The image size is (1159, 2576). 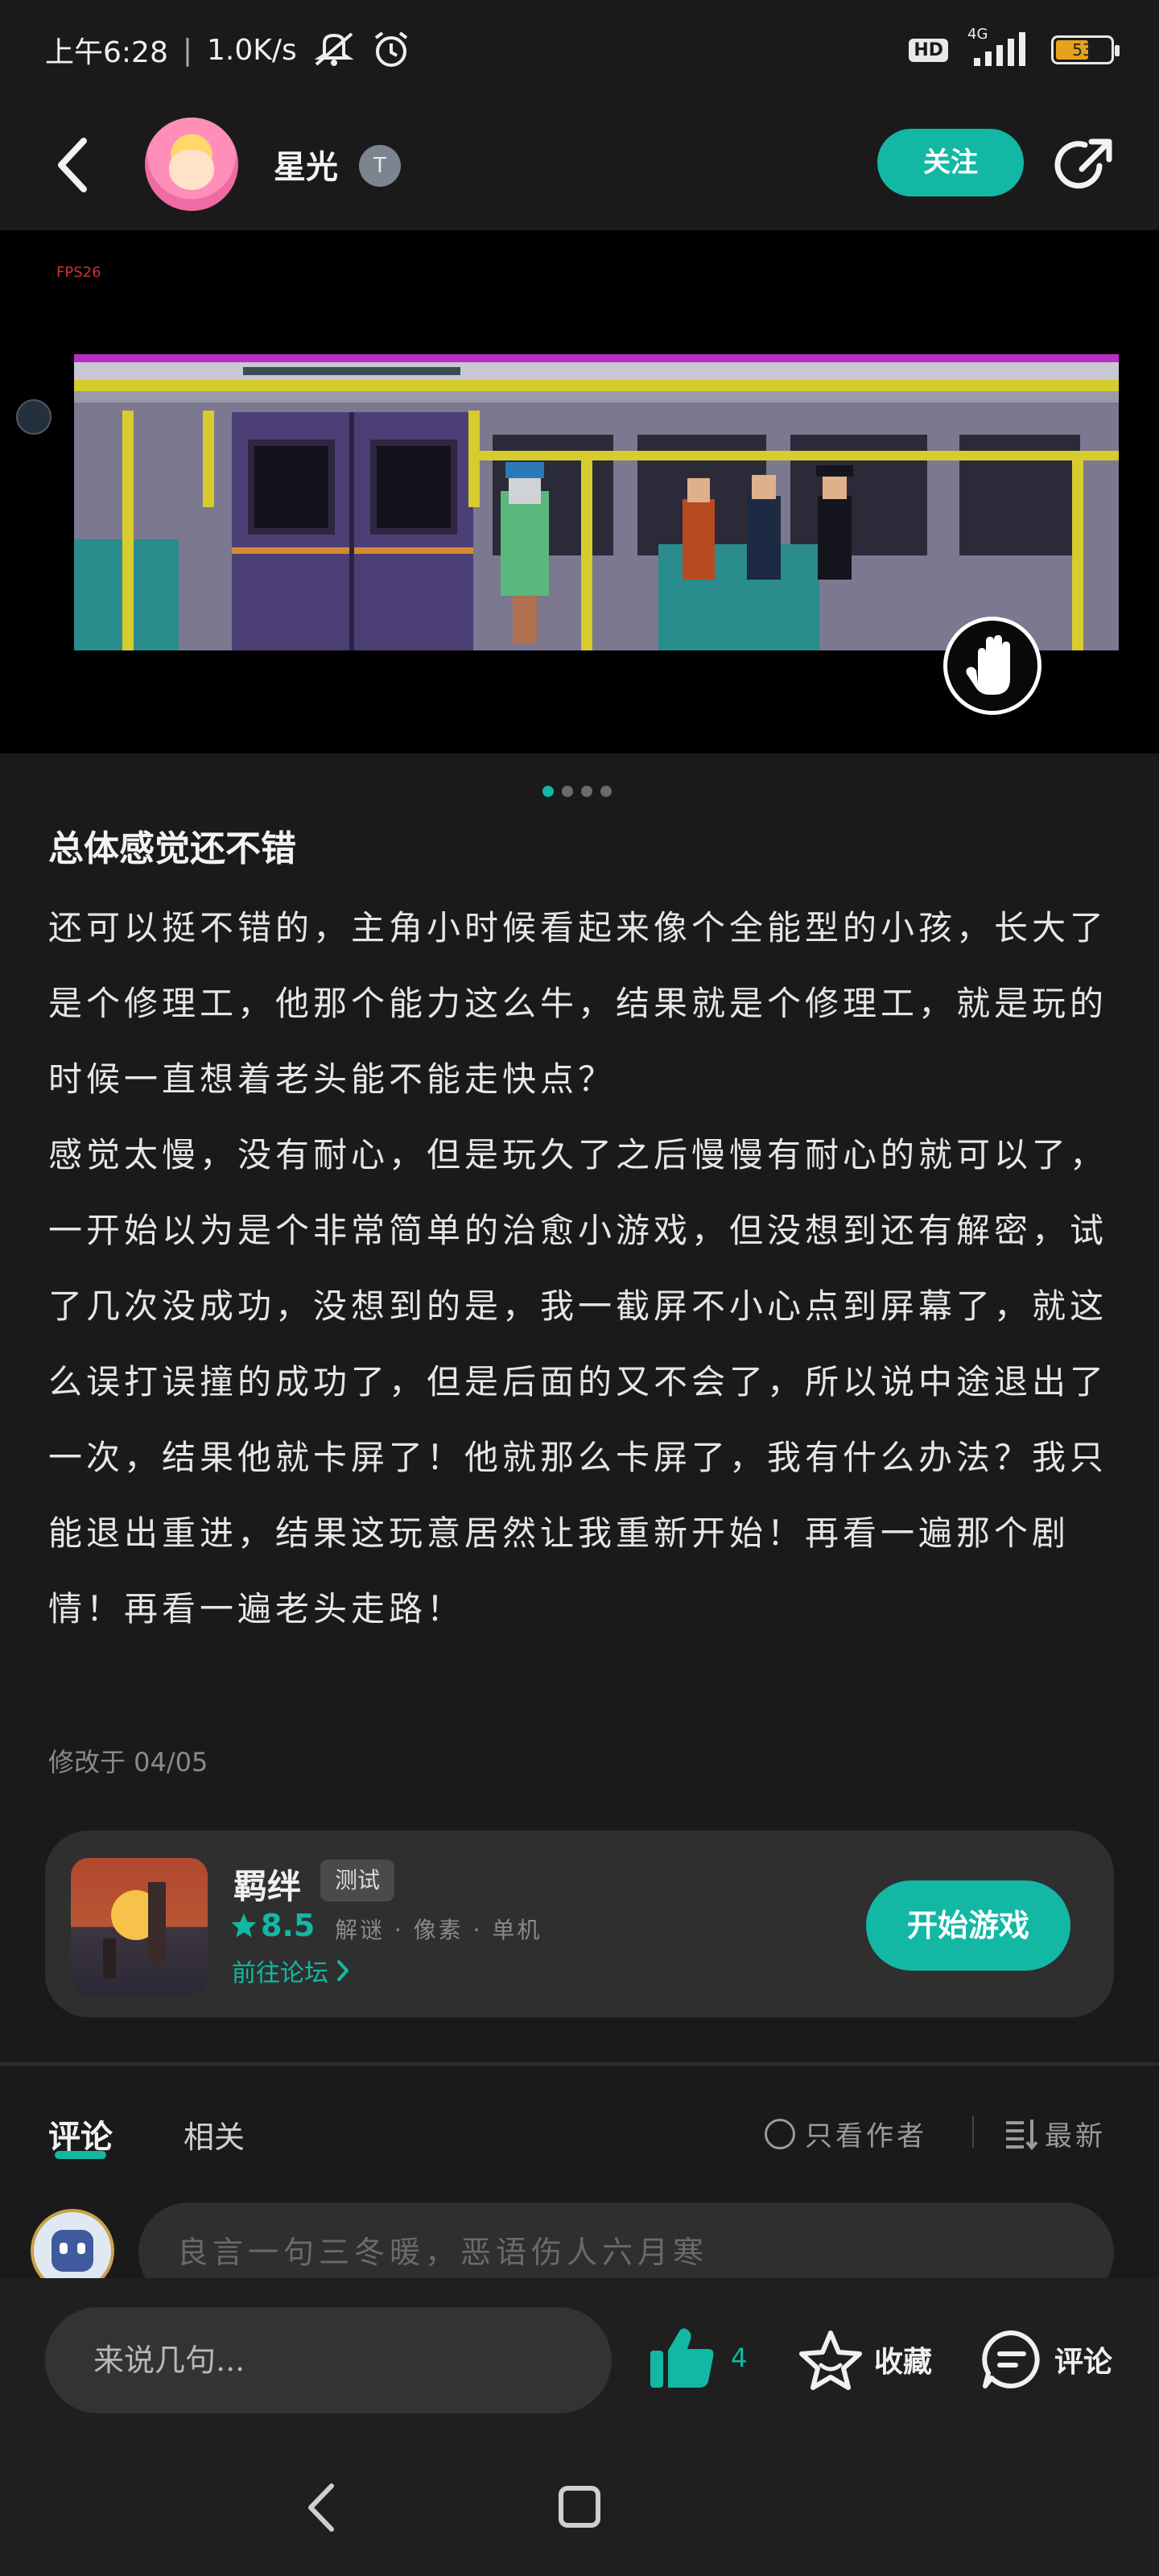 What do you see at coordinates (1083, 2362) in the screenshot?
I see `comment-label: 评论` at bounding box center [1083, 2362].